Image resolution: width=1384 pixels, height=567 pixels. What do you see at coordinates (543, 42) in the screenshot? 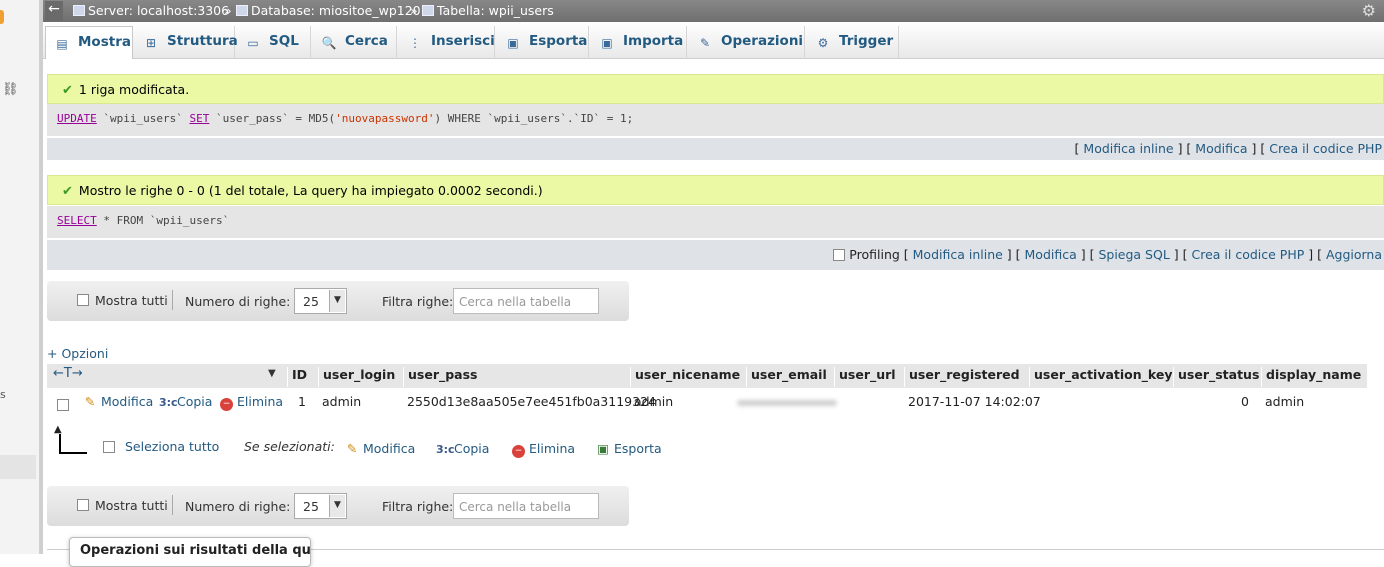
I see `tab-esporta: ▣ Esporta` at bounding box center [543, 42].